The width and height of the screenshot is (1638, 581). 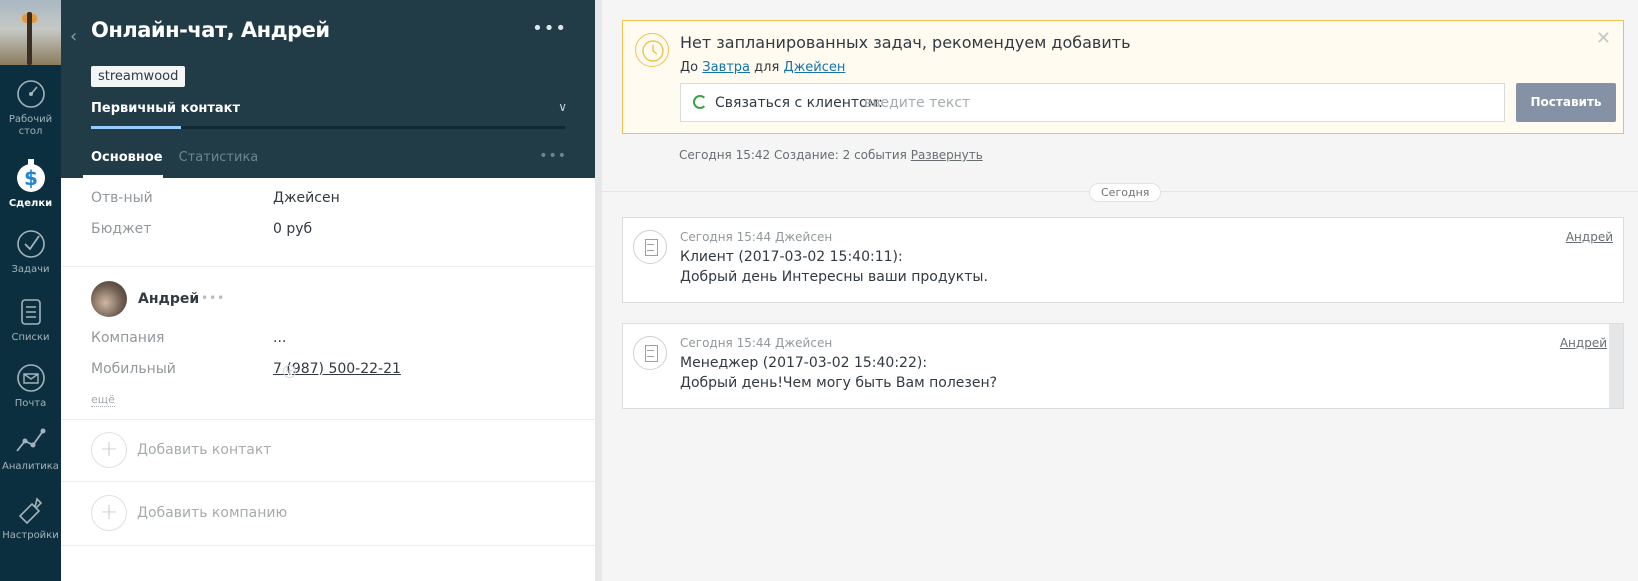 What do you see at coordinates (1092, 102) in the screenshot?
I see `task-text-input: Связаться с клиентом: введите текст` at bounding box center [1092, 102].